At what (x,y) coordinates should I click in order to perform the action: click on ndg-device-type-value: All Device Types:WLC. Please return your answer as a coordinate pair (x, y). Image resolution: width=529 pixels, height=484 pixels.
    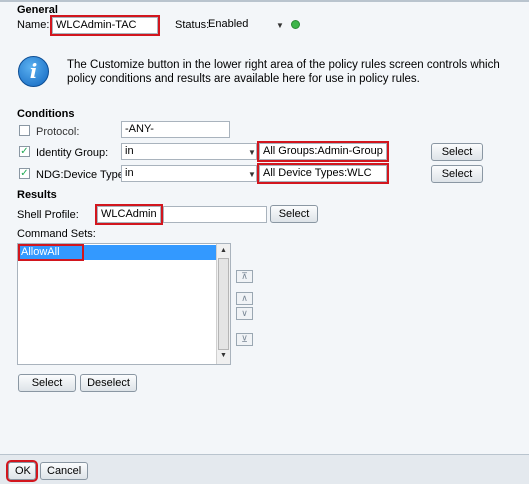
    Looking at the image, I should click on (323, 173).